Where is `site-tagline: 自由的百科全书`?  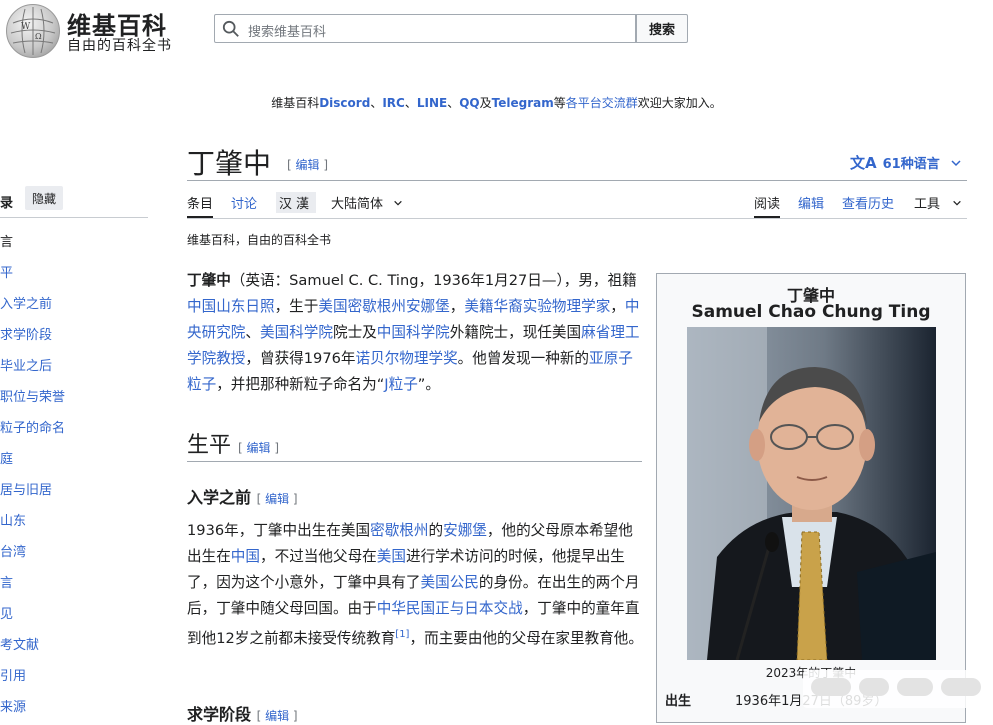 site-tagline: 自由的百科全书 is located at coordinates (119, 46).